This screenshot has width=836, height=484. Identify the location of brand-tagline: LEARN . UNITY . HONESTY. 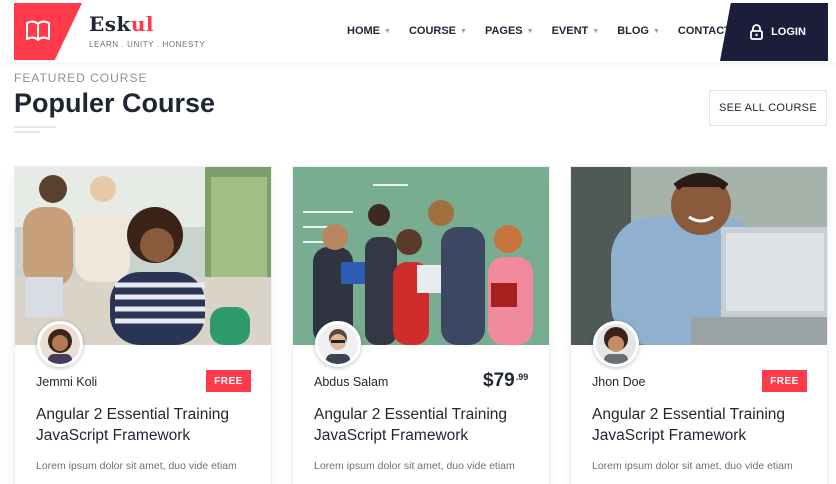
(147, 44).